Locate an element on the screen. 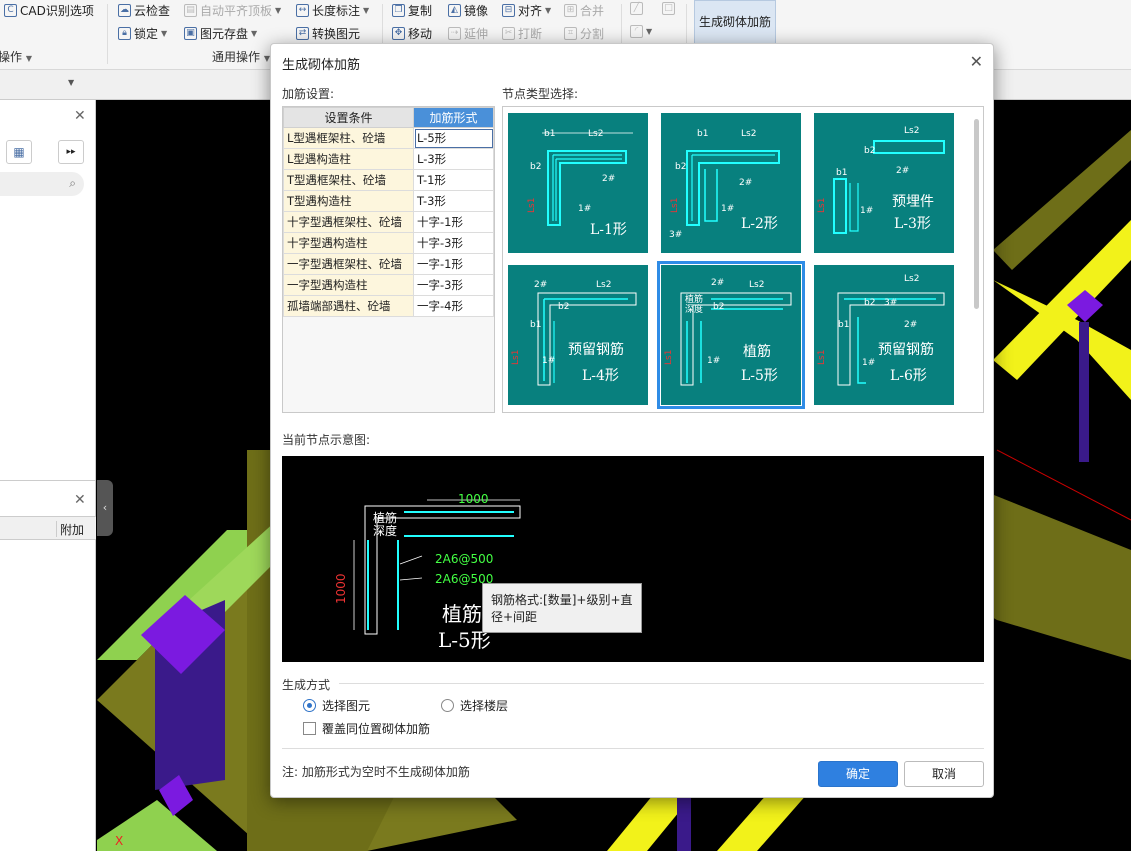  draw-arc-button: ◜ ▼ is located at coordinates (641, 31).